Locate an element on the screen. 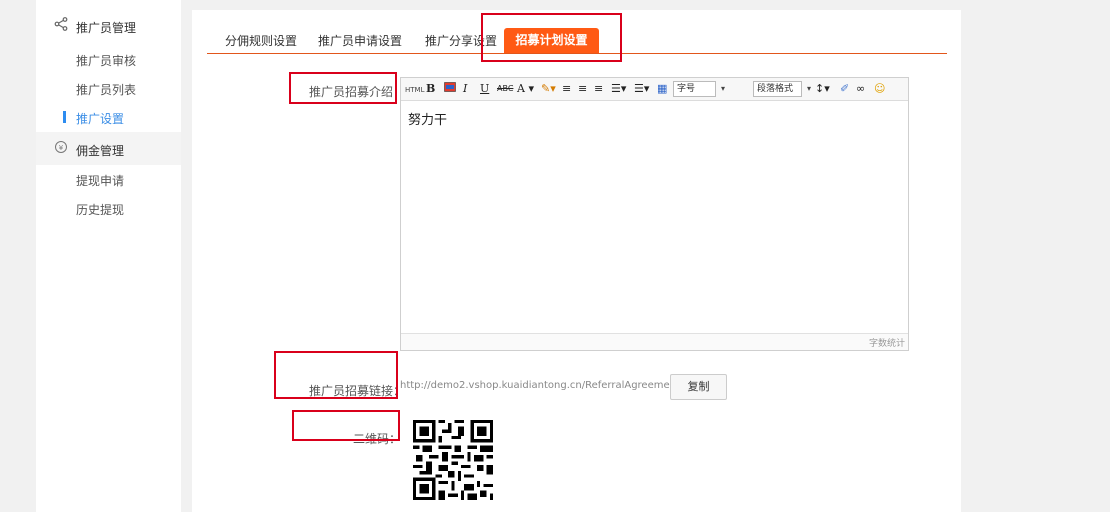  link-icon: ∞ is located at coordinates (860, 89).